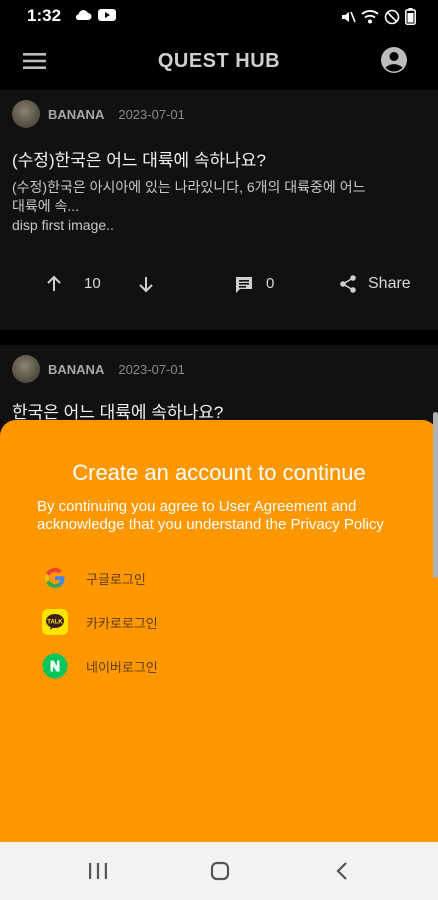 The image size is (438, 900). What do you see at coordinates (55, 666) in the screenshot?
I see `naver-icon` at bounding box center [55, 666].